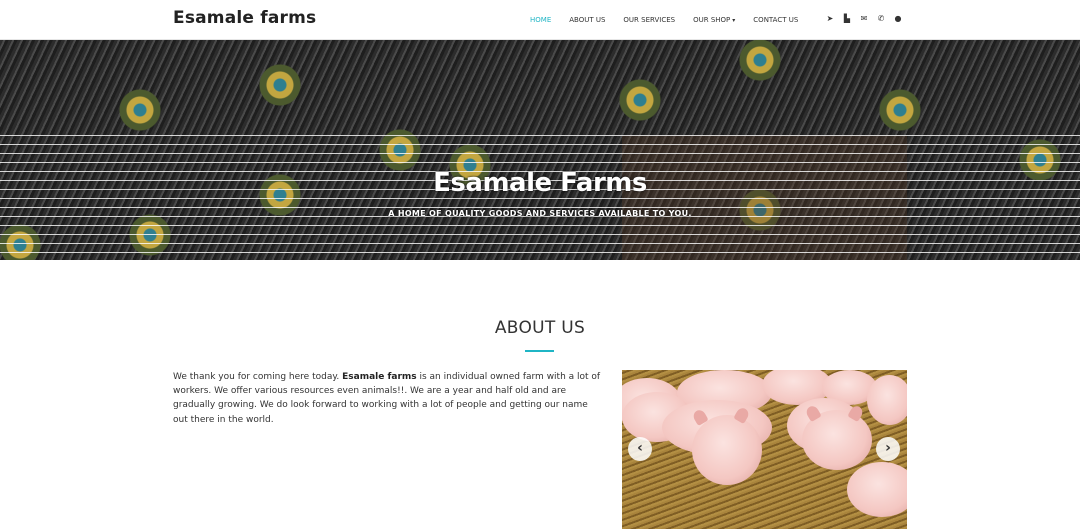 Image resolution: width=1080 pixels, height=529 pixels. Describe the element at coordinates (898, 19) in the screenshot. I see `user-icon: ●` at that location.